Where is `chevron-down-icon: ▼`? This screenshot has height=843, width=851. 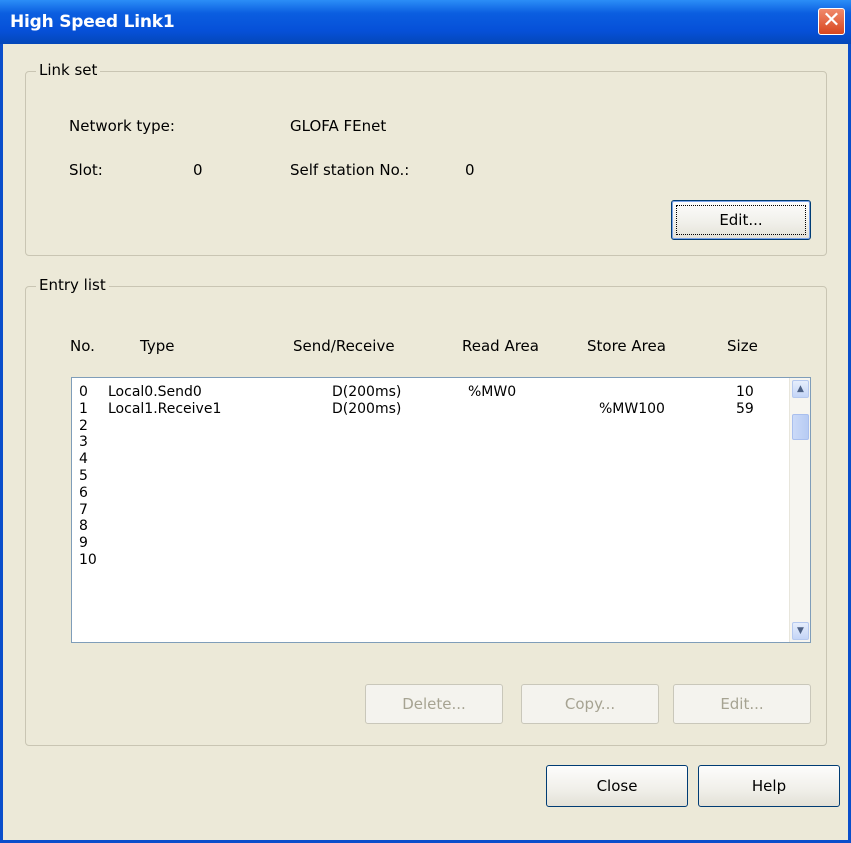
chevron-down-icon: ▼ is located at coordinates (800, 631).